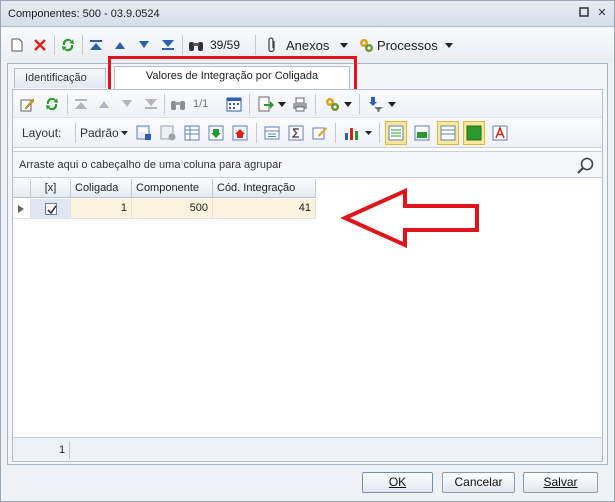 This screenshot has height=502, width=615. What do you see at coordinates (216, 133) in the screenshot?
I see `import-layout-icon` at bounding box center [216, 133].